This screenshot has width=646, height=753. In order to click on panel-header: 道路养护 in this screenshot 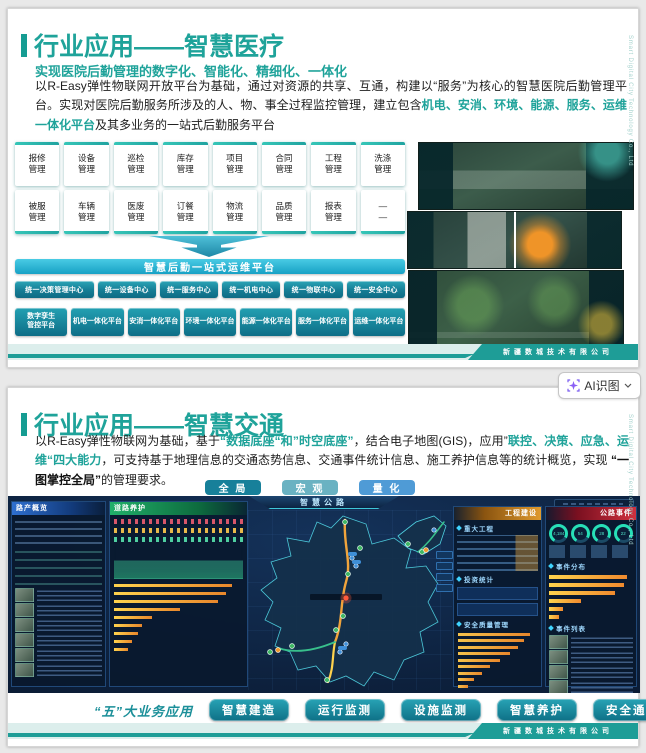, I will do `click(178, 508)`.